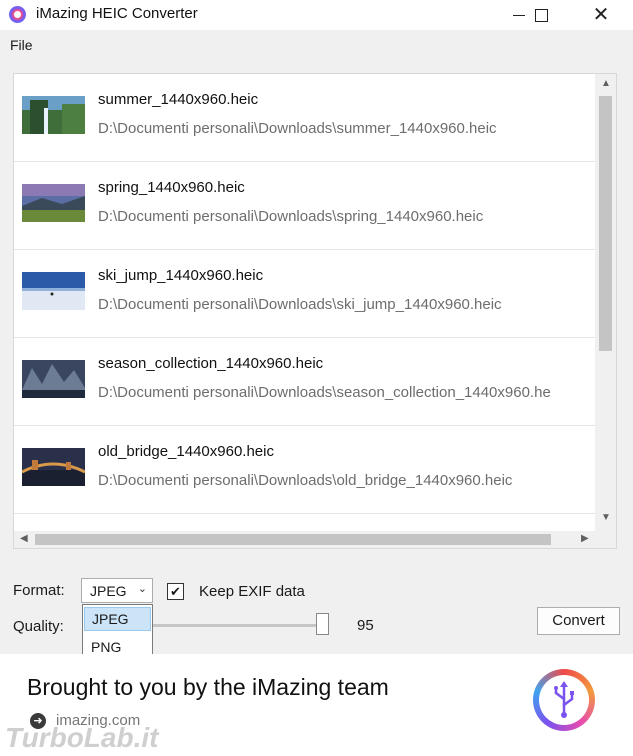 The height and width of the screenshot is (756, 633). I want to click on horizontal-scroll-thumb, so click(293, 539).